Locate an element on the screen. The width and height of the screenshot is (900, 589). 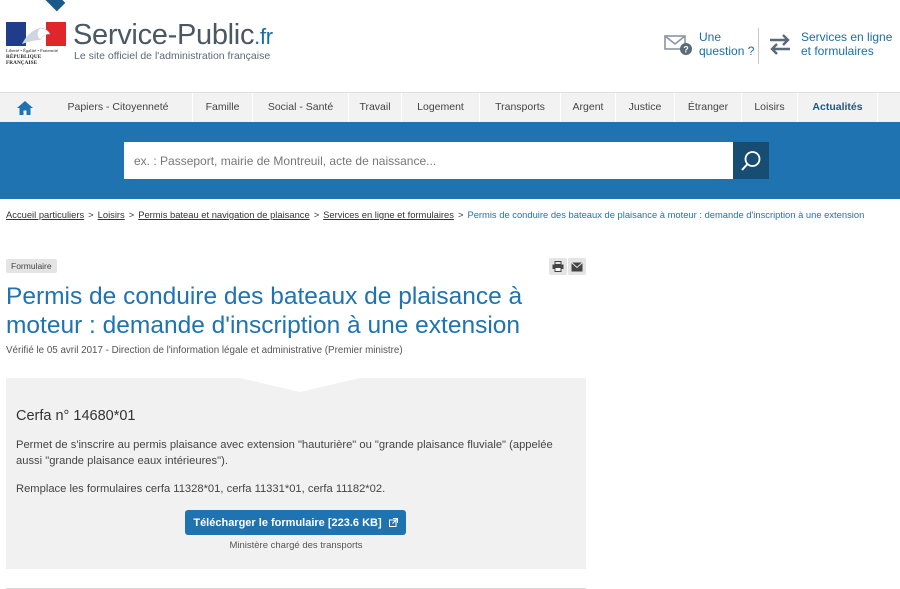
services-label: Services en ligne et formulaires is located at coordinates (846, 44).